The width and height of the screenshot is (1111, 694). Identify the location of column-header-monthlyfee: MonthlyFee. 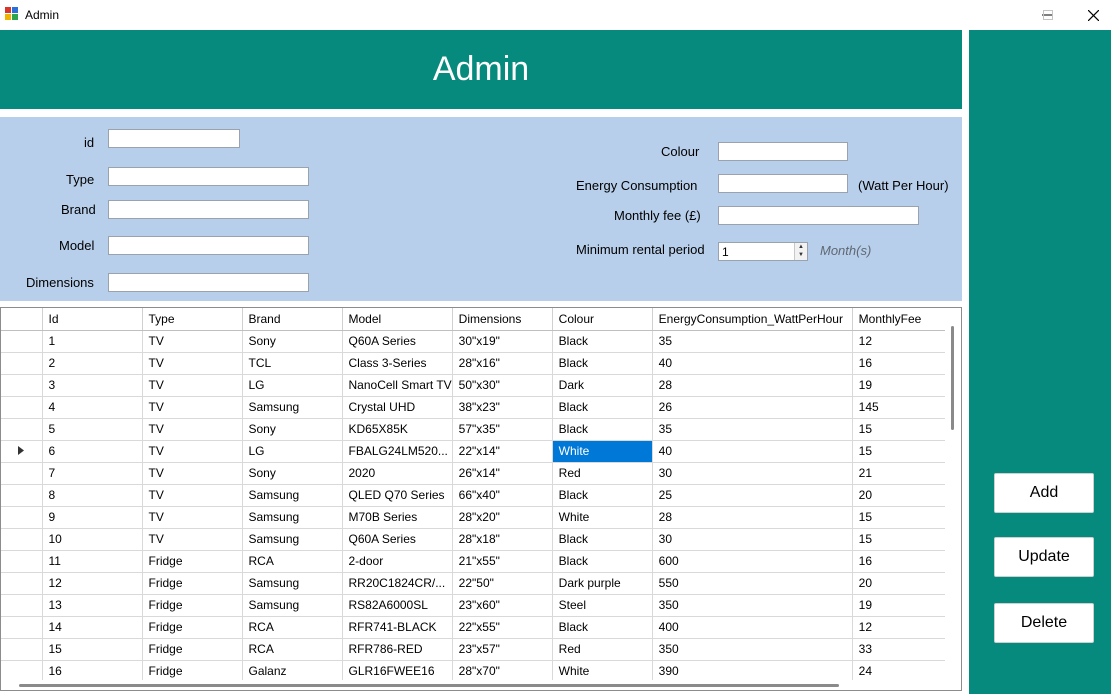
(903, 319).